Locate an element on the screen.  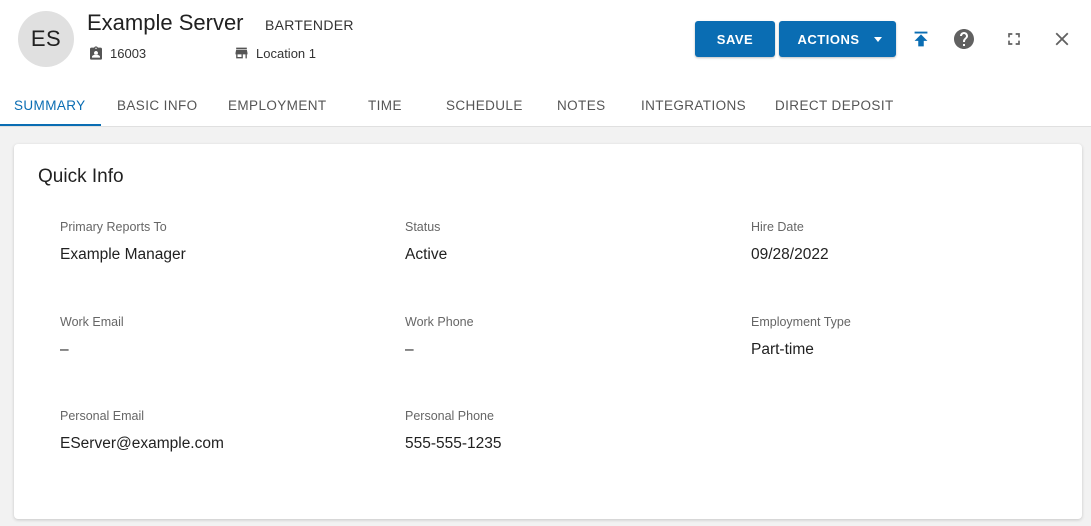
help-icon is located at coordinates (964, 39).